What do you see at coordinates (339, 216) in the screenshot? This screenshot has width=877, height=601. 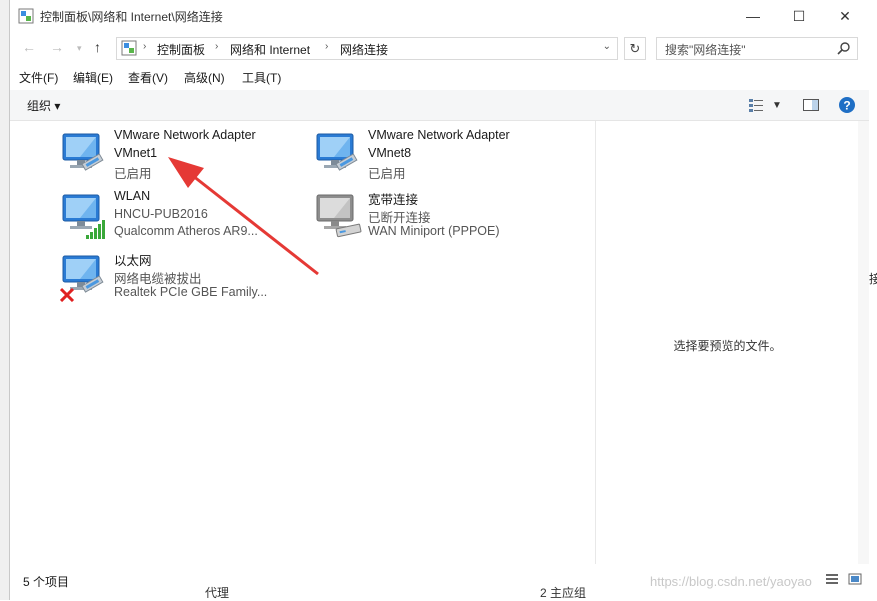 I see `broadband-icon` at bounding box center [339, 216].